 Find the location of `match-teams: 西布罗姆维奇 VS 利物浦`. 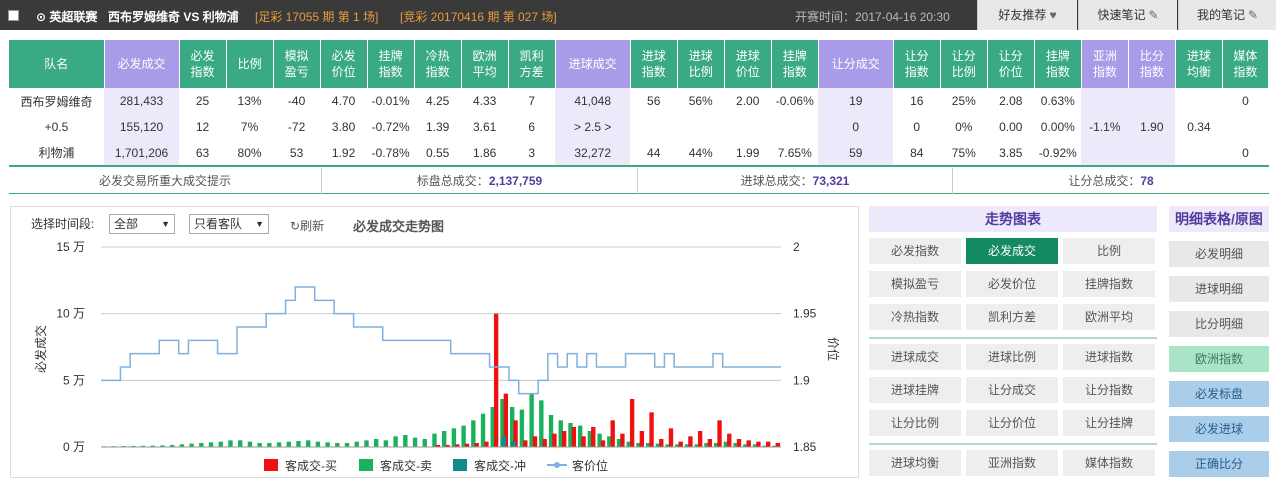

match-teams: 西布罗姆维奇 VS 利物浦 is located at coordinates (173, 17).